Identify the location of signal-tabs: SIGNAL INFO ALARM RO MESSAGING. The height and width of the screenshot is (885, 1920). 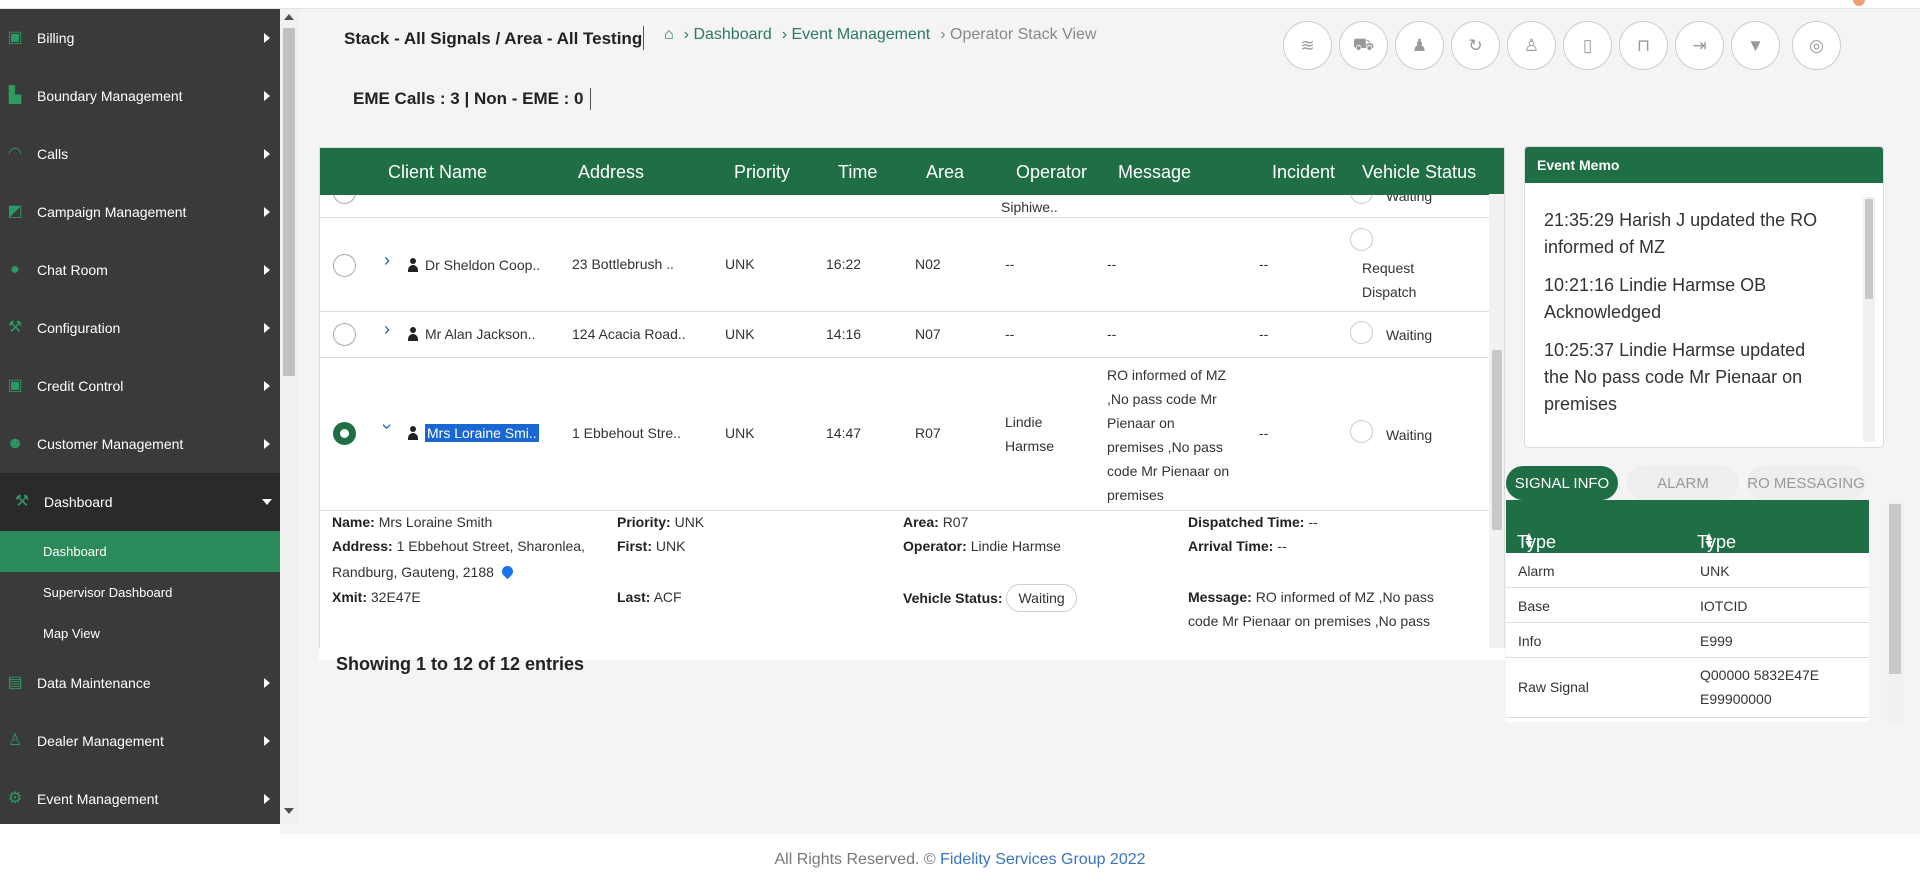
(1689, 483).